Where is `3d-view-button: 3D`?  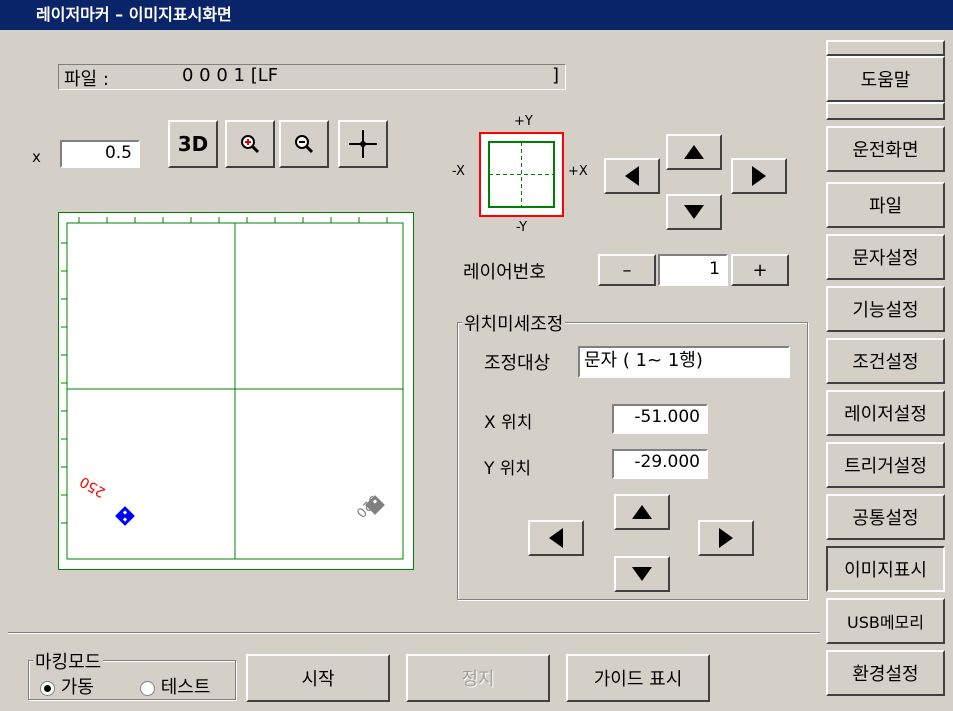 3d-view-button: 3D is located at coordinates (193, 144).